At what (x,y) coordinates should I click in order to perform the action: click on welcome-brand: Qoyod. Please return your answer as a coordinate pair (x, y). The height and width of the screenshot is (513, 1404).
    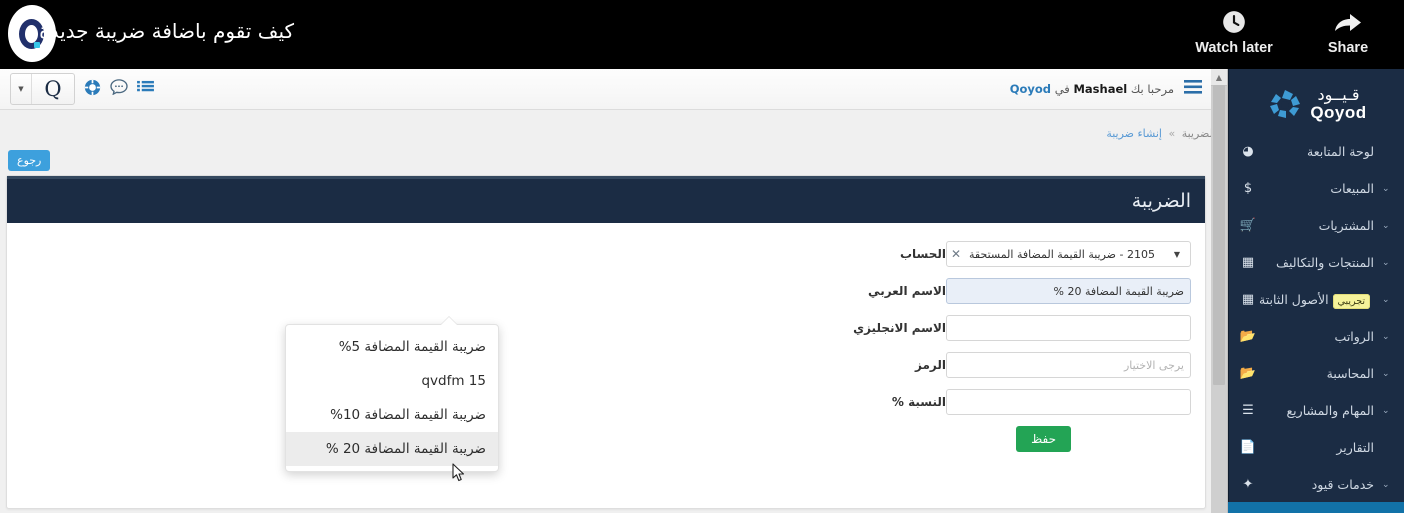
    Looking at the image, I should click on (1030, 89).